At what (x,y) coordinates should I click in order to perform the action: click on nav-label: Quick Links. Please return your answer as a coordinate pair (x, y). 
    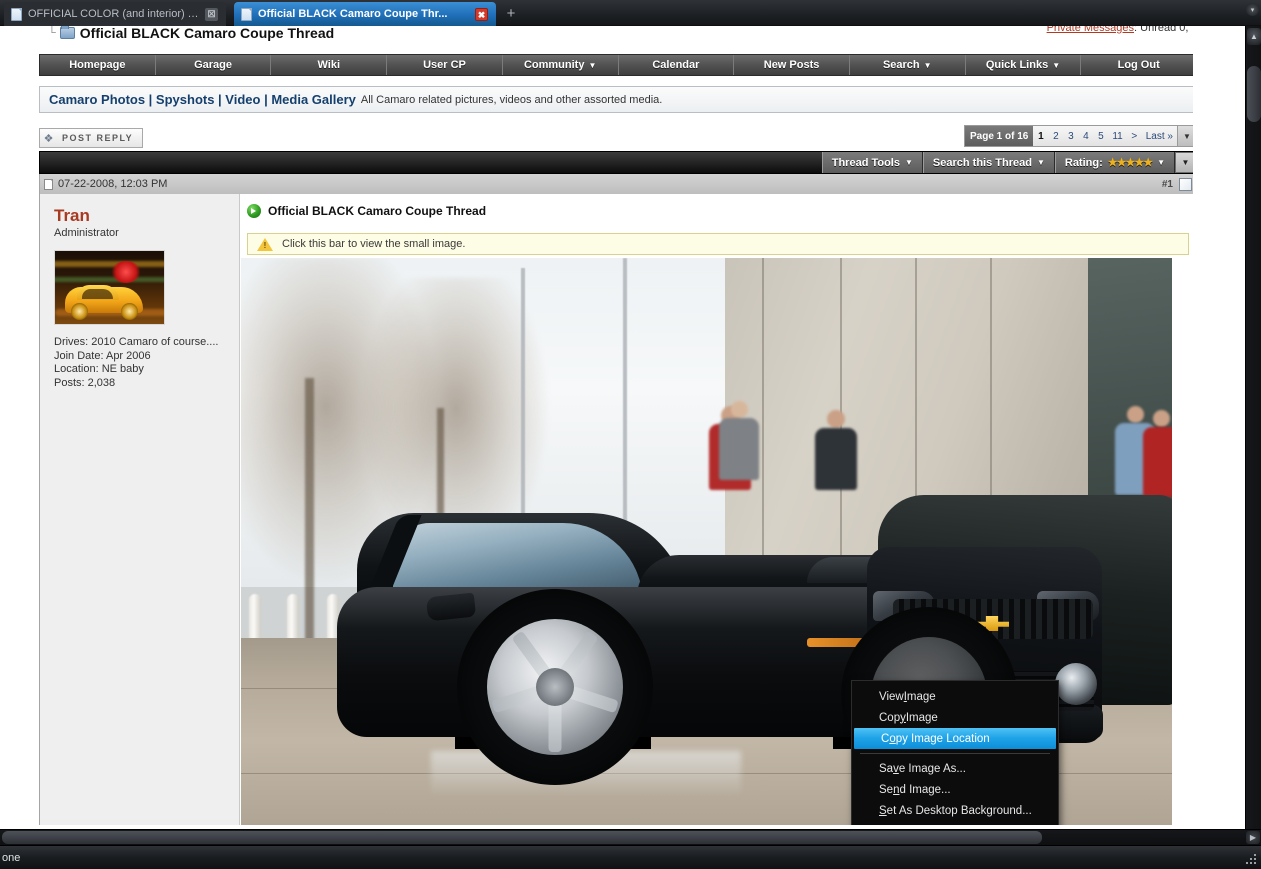
    Looking at the image, I should click on (1017, 65).